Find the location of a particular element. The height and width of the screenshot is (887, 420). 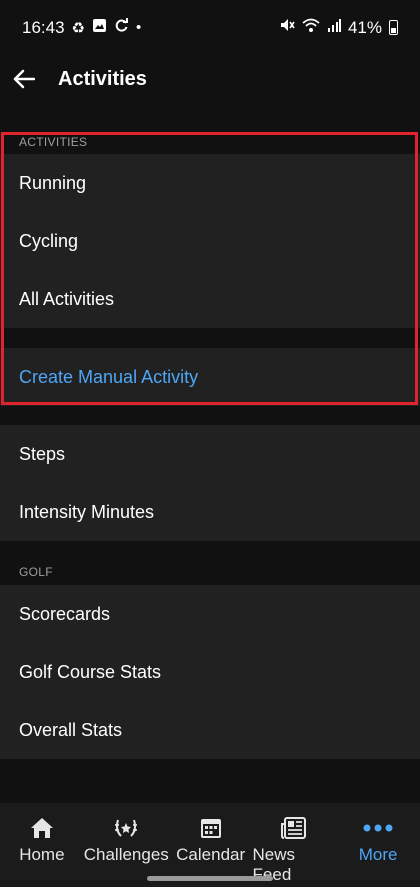

nav-challenges: Challenges is located at coordinates (126, 845).